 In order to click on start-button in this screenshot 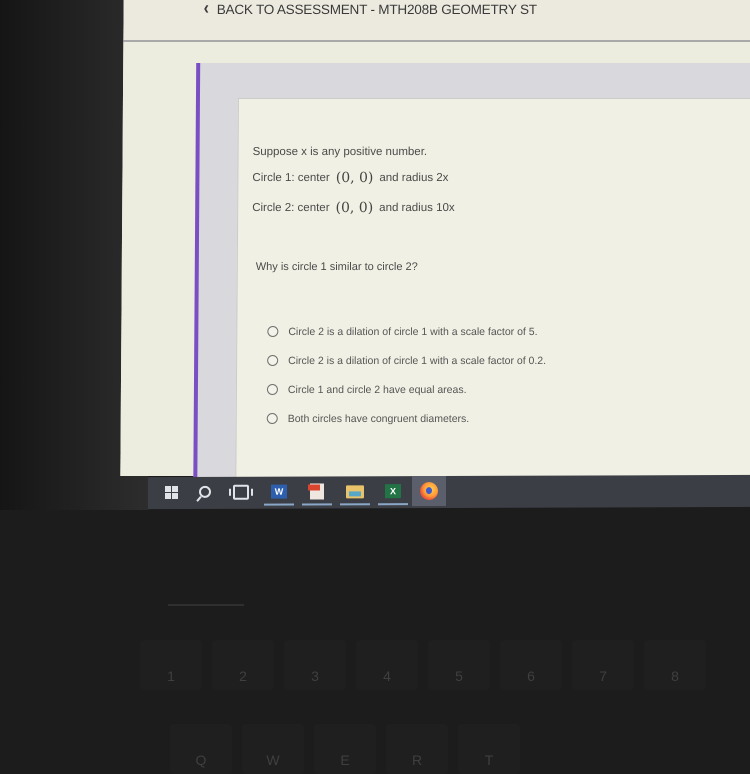, I will do `click(171, 492)`.